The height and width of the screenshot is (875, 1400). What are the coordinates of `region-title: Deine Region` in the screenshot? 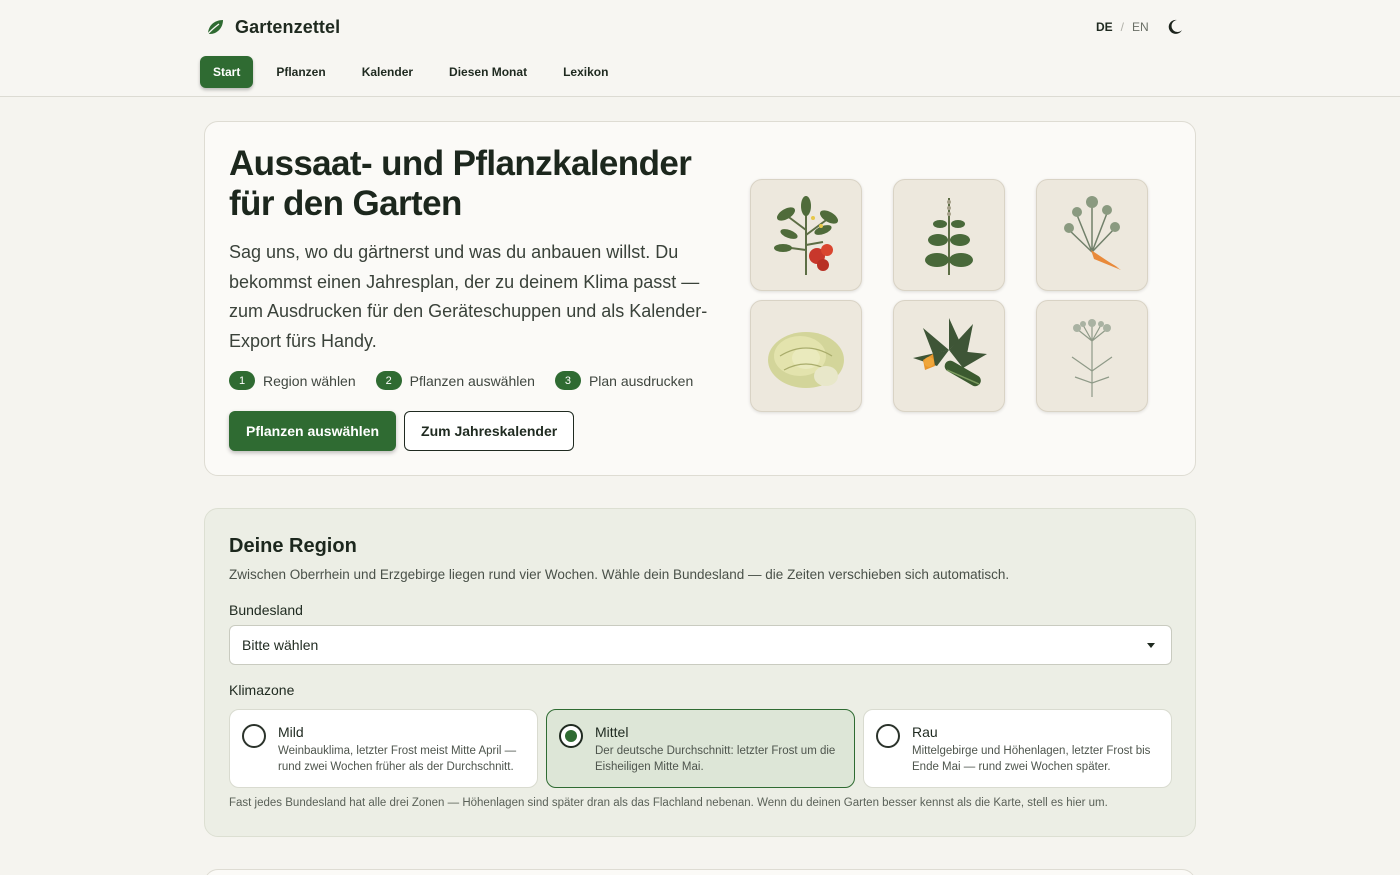 It's located at (293, 546).